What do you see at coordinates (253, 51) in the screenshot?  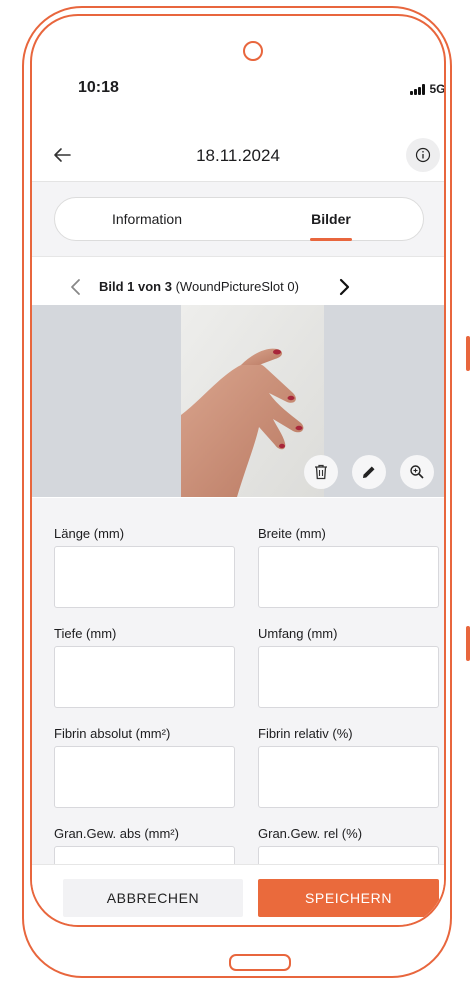 I see `front-camera` at bounding box center [253, 51].